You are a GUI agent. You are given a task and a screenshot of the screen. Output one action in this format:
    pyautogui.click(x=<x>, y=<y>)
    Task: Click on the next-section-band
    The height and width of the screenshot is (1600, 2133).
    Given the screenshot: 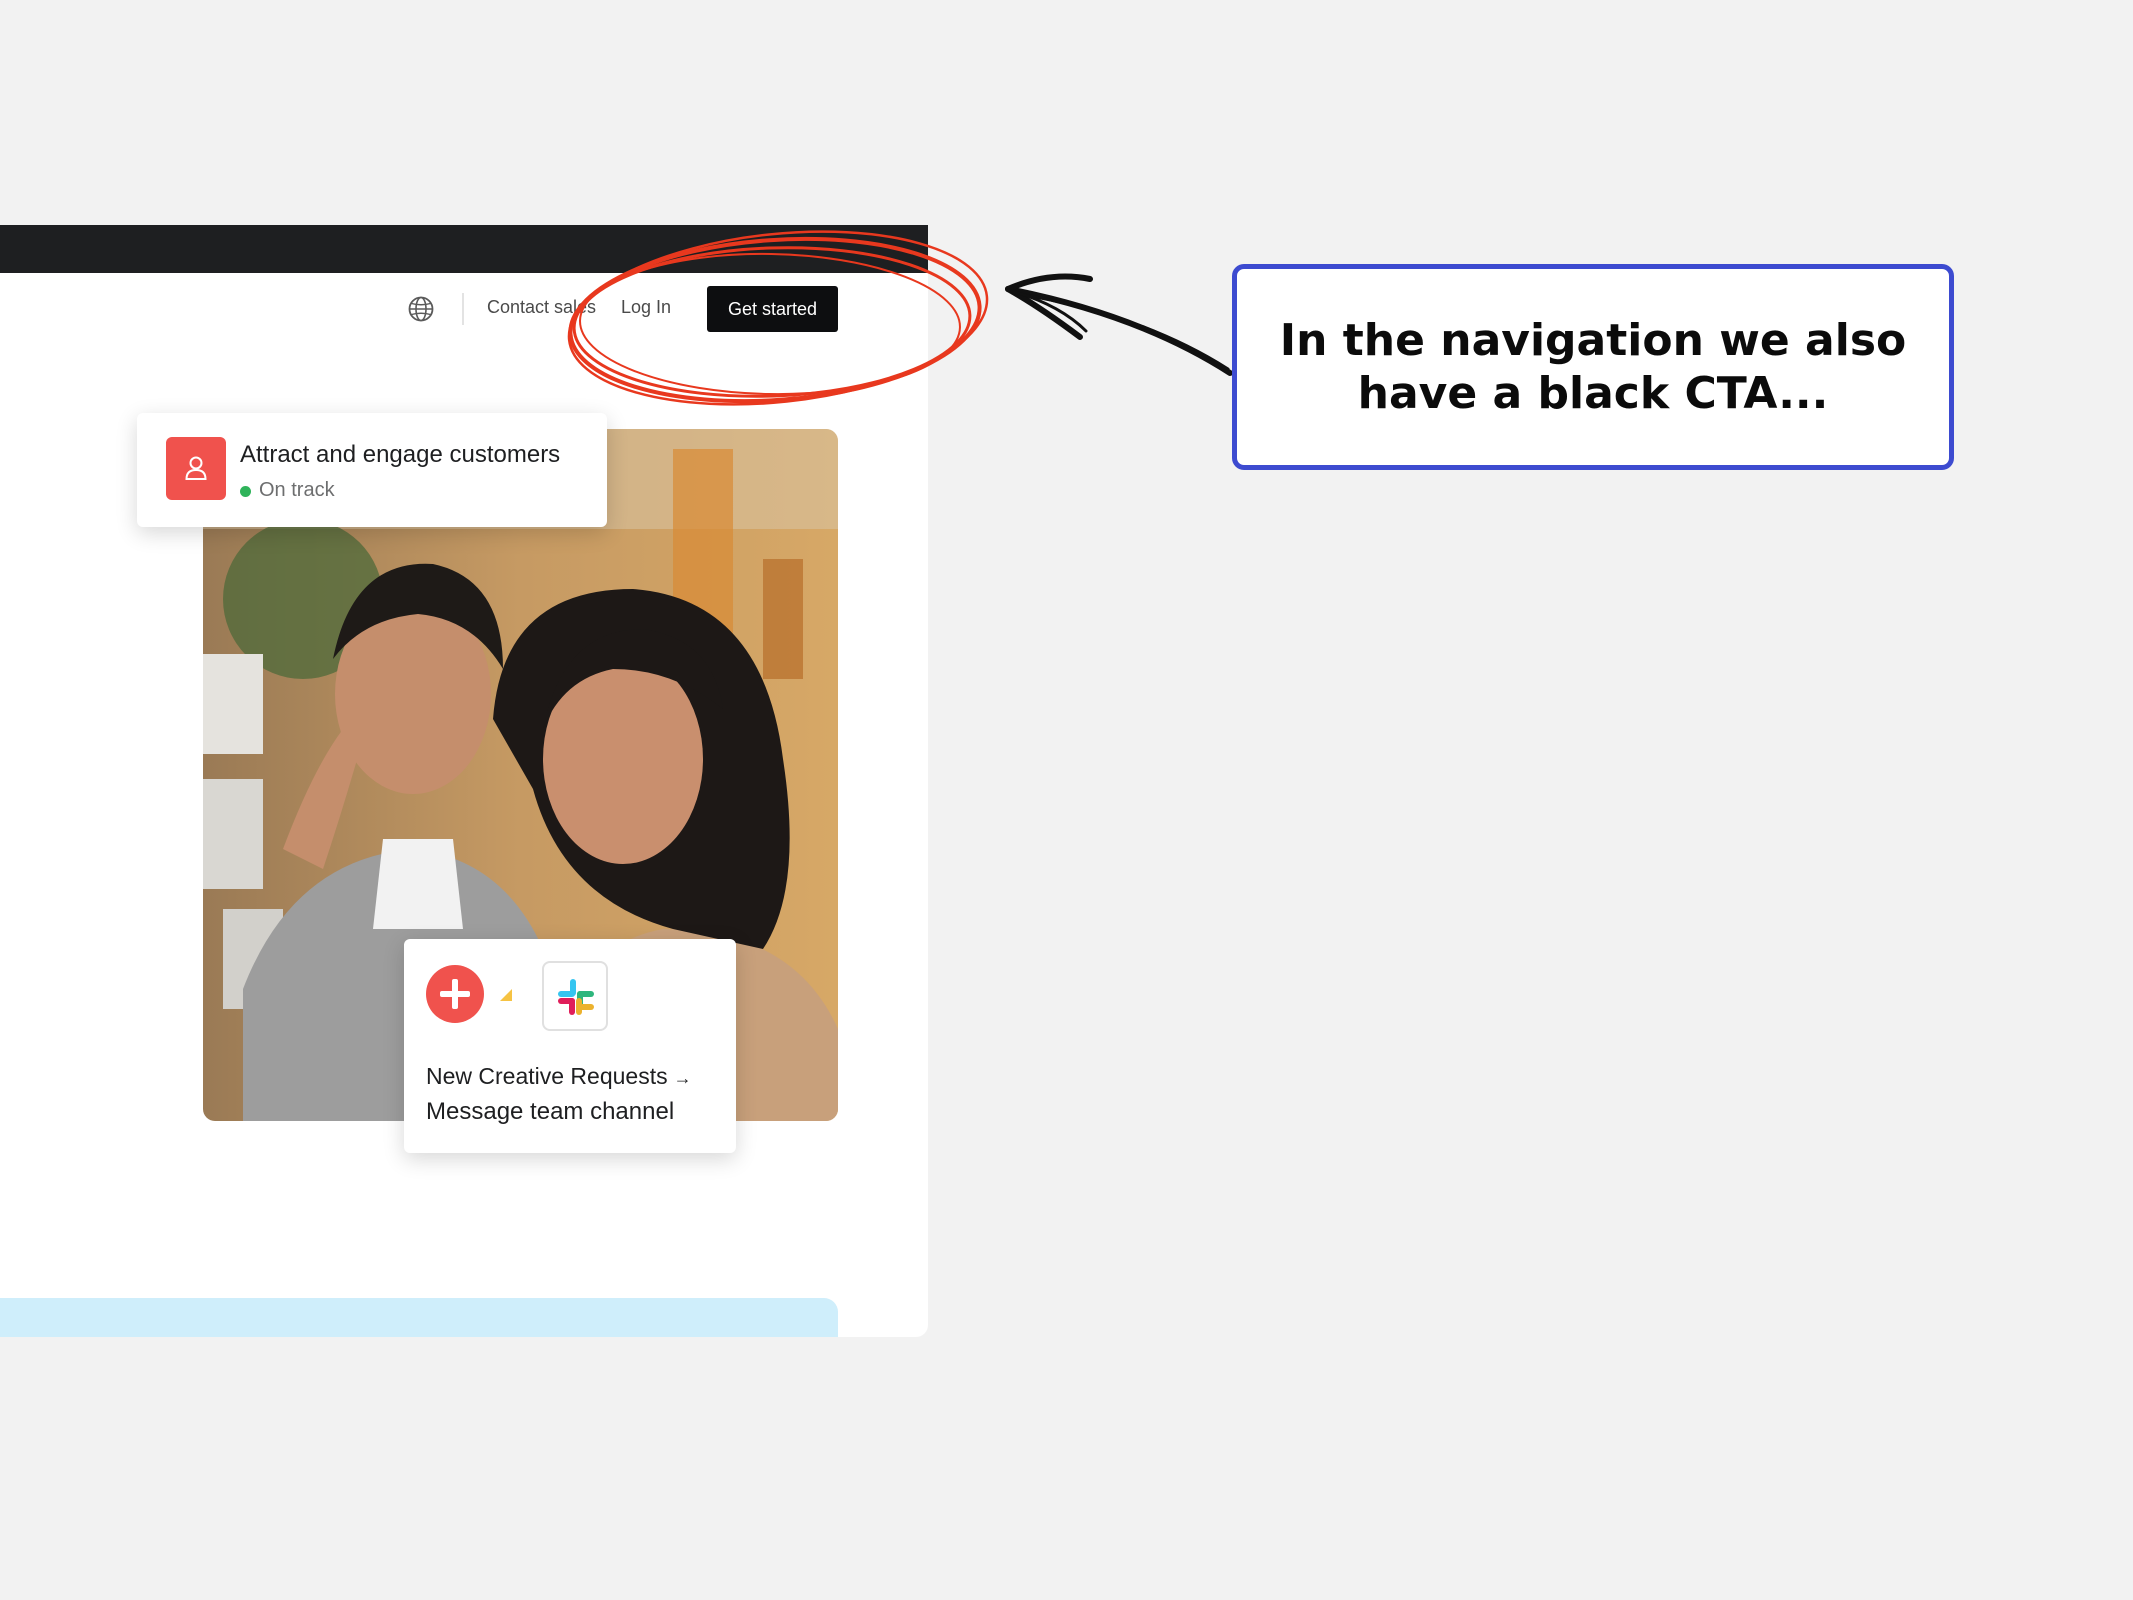 What is the action you would take?
    pyautogui.click(x=419, y=1317)
    